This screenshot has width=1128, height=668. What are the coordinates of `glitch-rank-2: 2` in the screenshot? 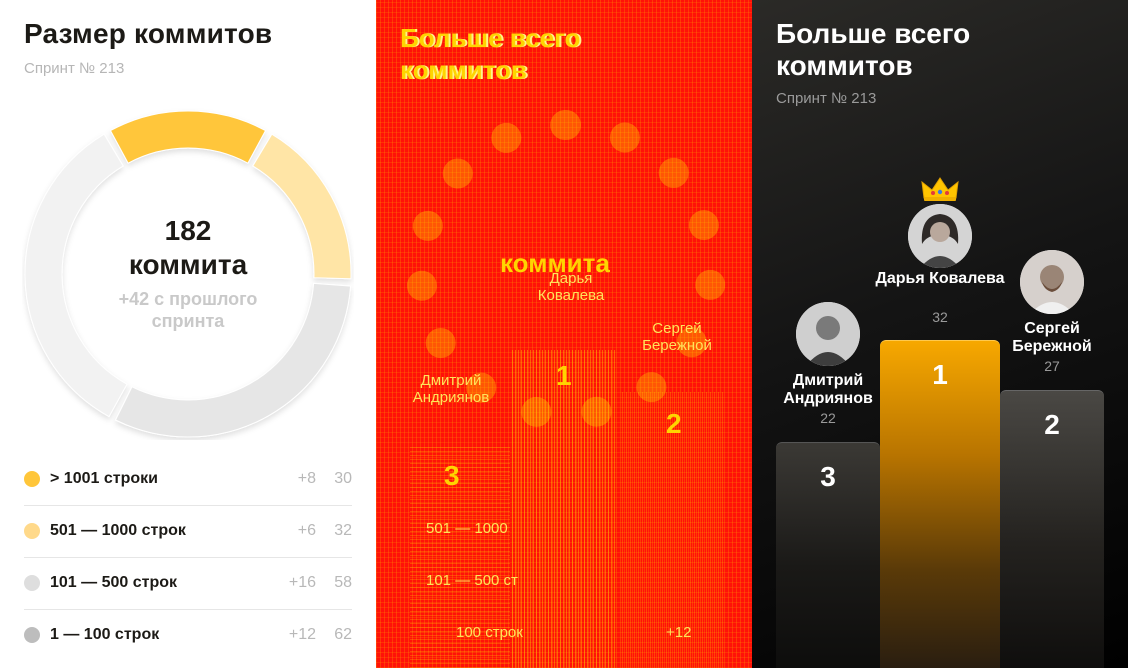 It's located at (674, 423).